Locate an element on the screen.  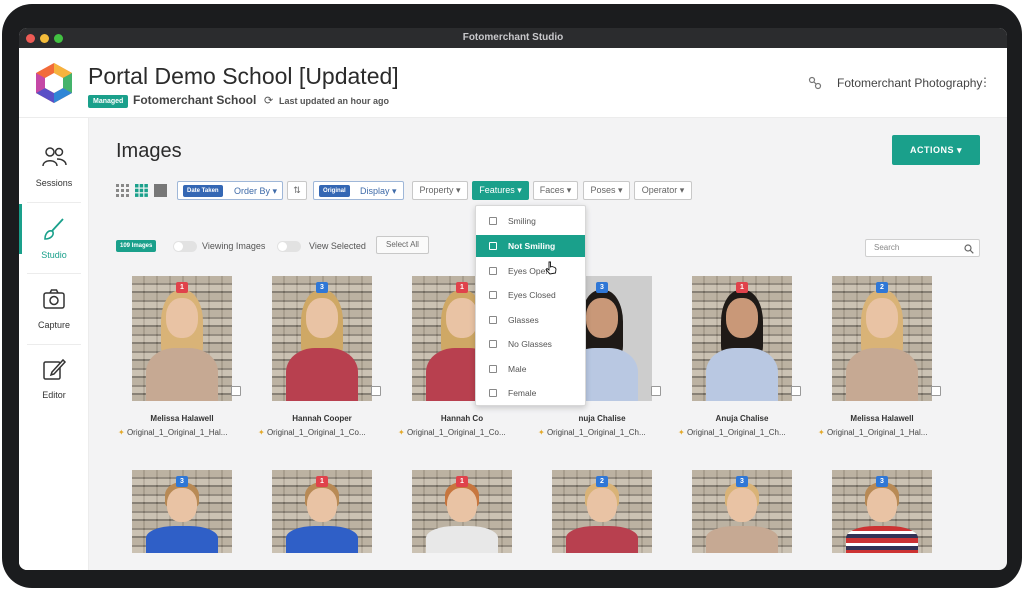
features-filter: Features ▾ is located at coordinates (500, 190).